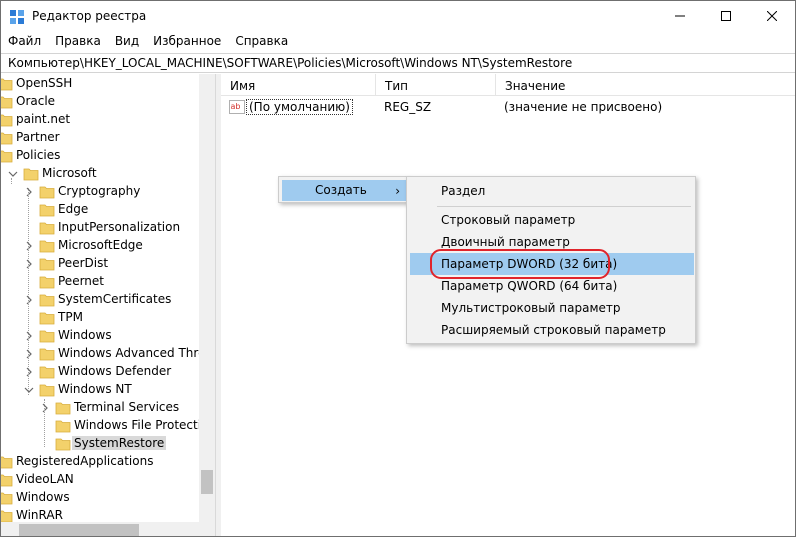 This screenshot has width=796, height=537. What do you see at coordinates (531, 308) in the screenshot?
I see `submenu-item-label: Мультистроковый параметр` at bounding box center [531, 308].